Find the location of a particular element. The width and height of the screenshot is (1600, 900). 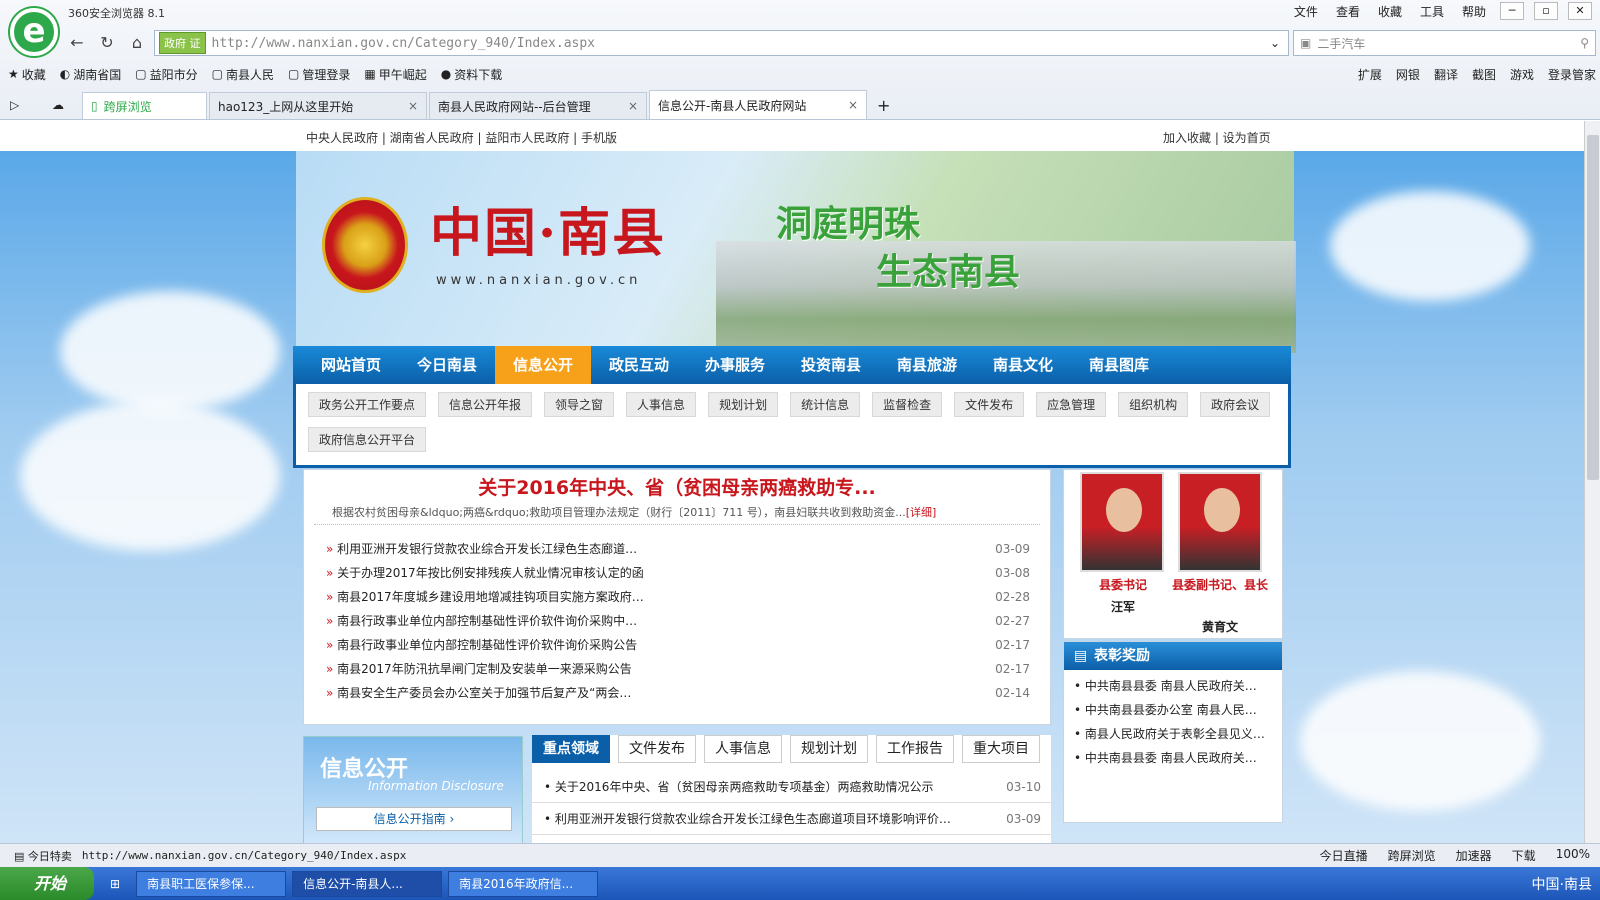

vertical-scrollbar is located at coordinates (1592, 482).